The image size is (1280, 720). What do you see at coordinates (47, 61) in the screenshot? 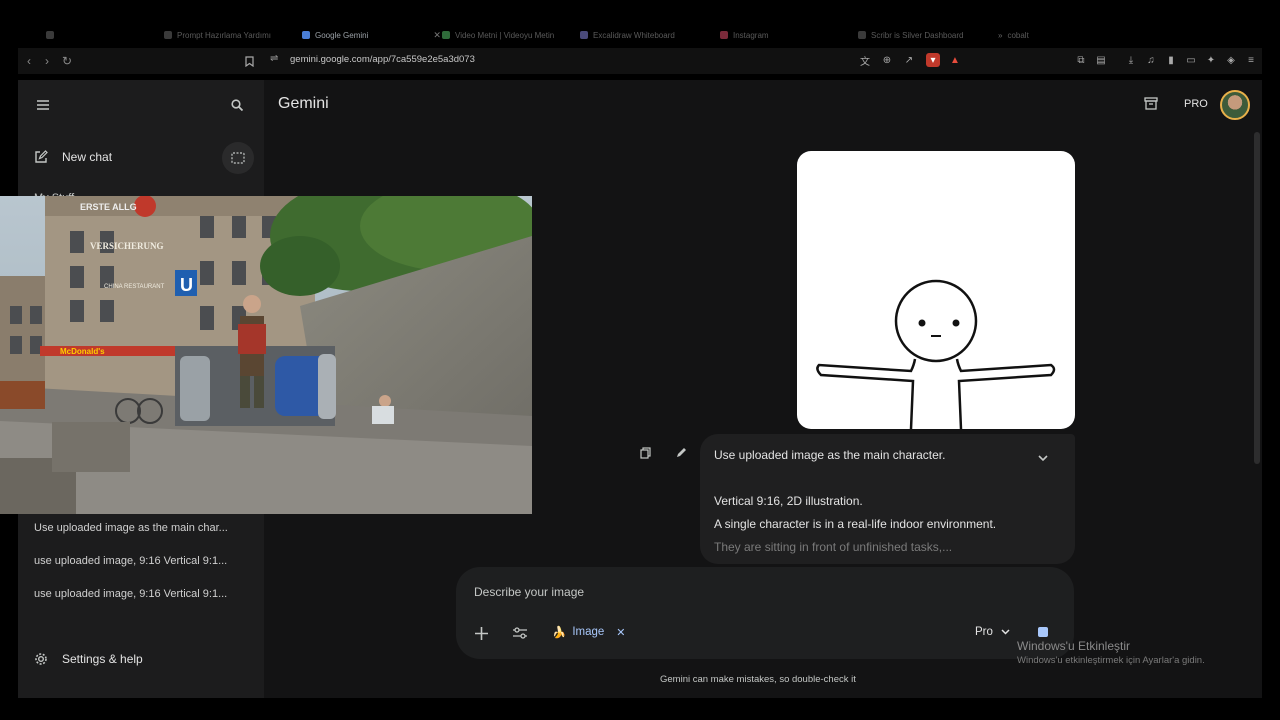
I see `forward-icon: ›` at bounding box center [47, 61].